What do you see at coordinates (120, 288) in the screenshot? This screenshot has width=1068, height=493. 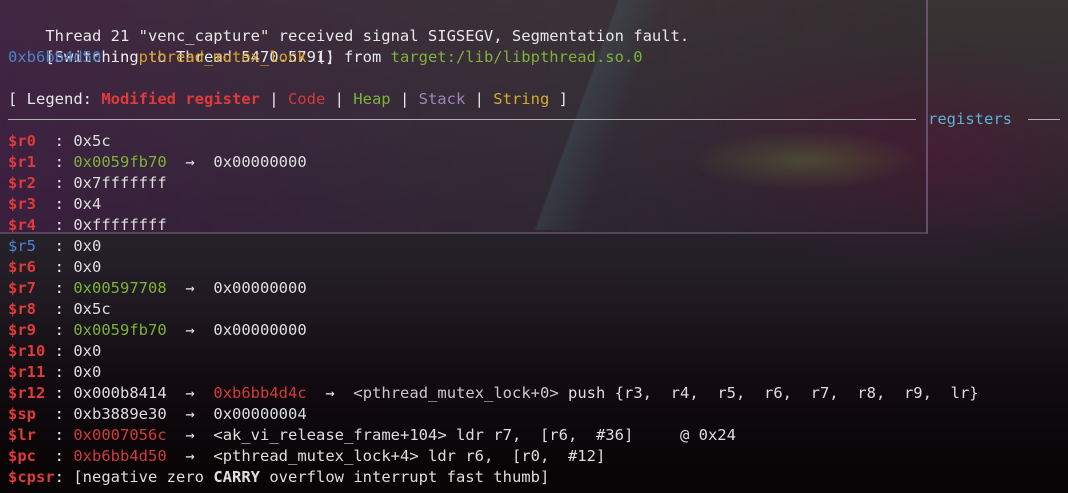 I see `register-value-heap: 0x00597708` at bounding box center [120, 288].